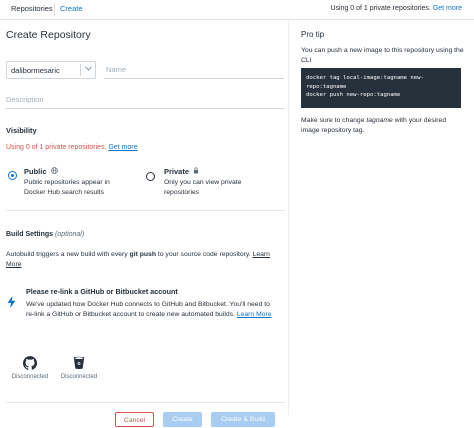 Image resolution: width=474 pixels, height=428 pixels. Describe the element at coordinates (21, 130) in the screenshot. I see `visibility-heading: Visibility` at that location.